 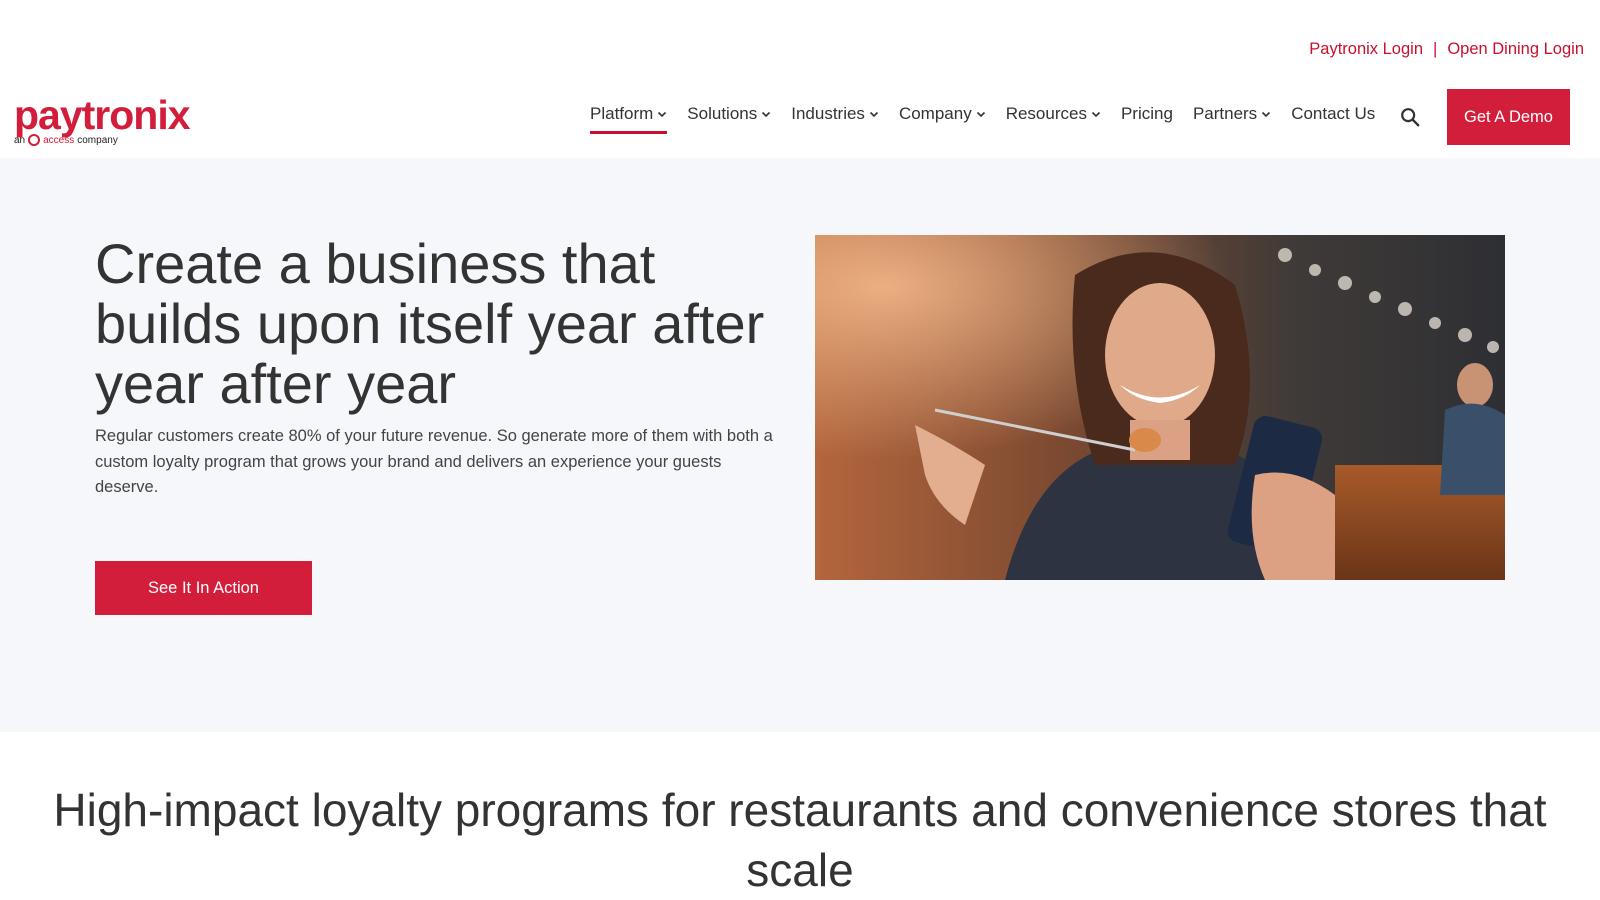 What do you see at coordinates (935, 113) in the screenshot?
I see `nav-item-label: Company` at bounding box center [935, 113].